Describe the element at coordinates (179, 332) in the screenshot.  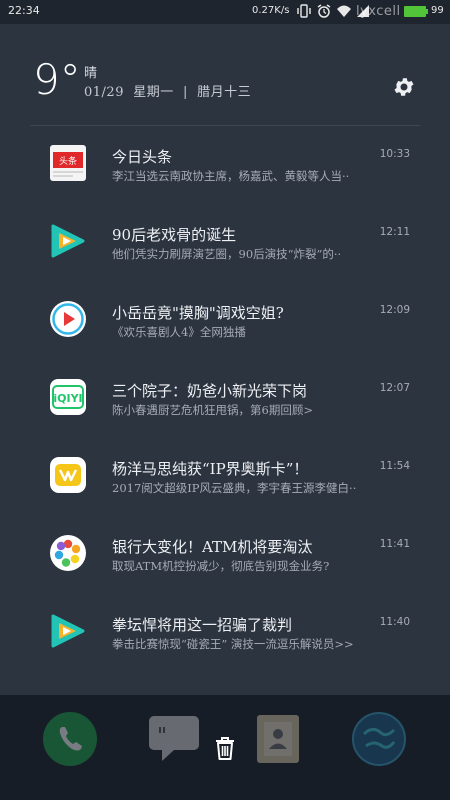
I see `notification-body: 《欢乐喜剧人4》全网独播` at that location.